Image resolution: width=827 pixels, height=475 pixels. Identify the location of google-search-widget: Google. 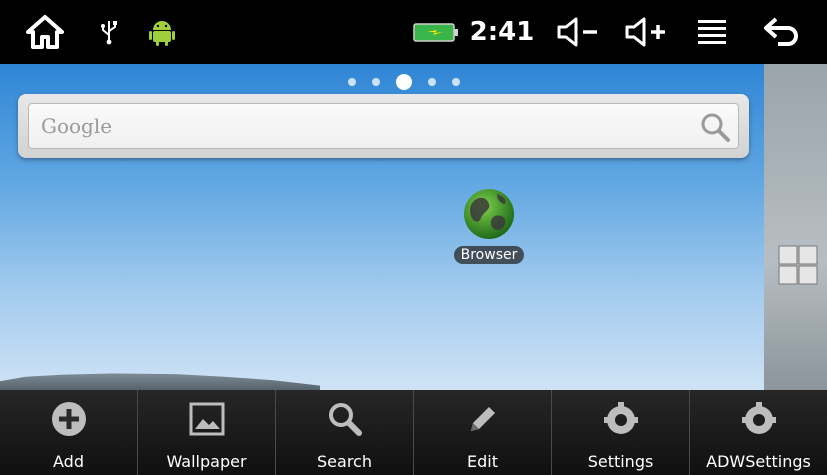
(383, 126).